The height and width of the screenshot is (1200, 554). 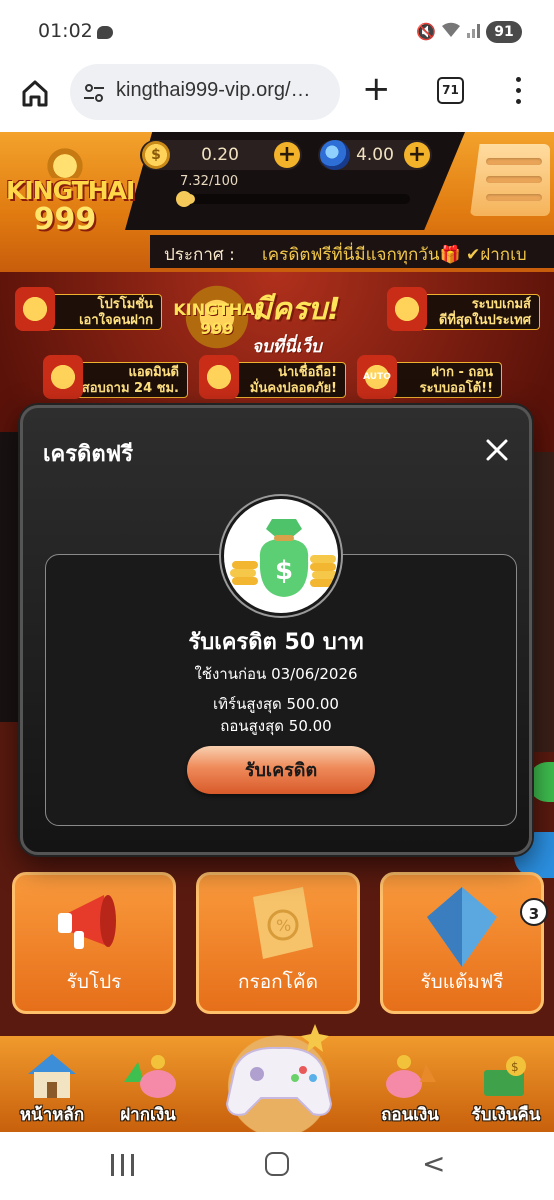 I want to click on modal-title: เครดิตฟรี, so click(x=88, y=454).